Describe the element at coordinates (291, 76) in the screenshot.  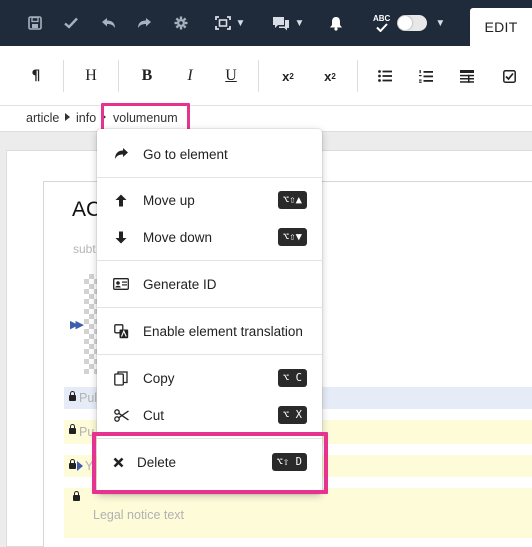
I see `superscript-mark: 2` at that location.